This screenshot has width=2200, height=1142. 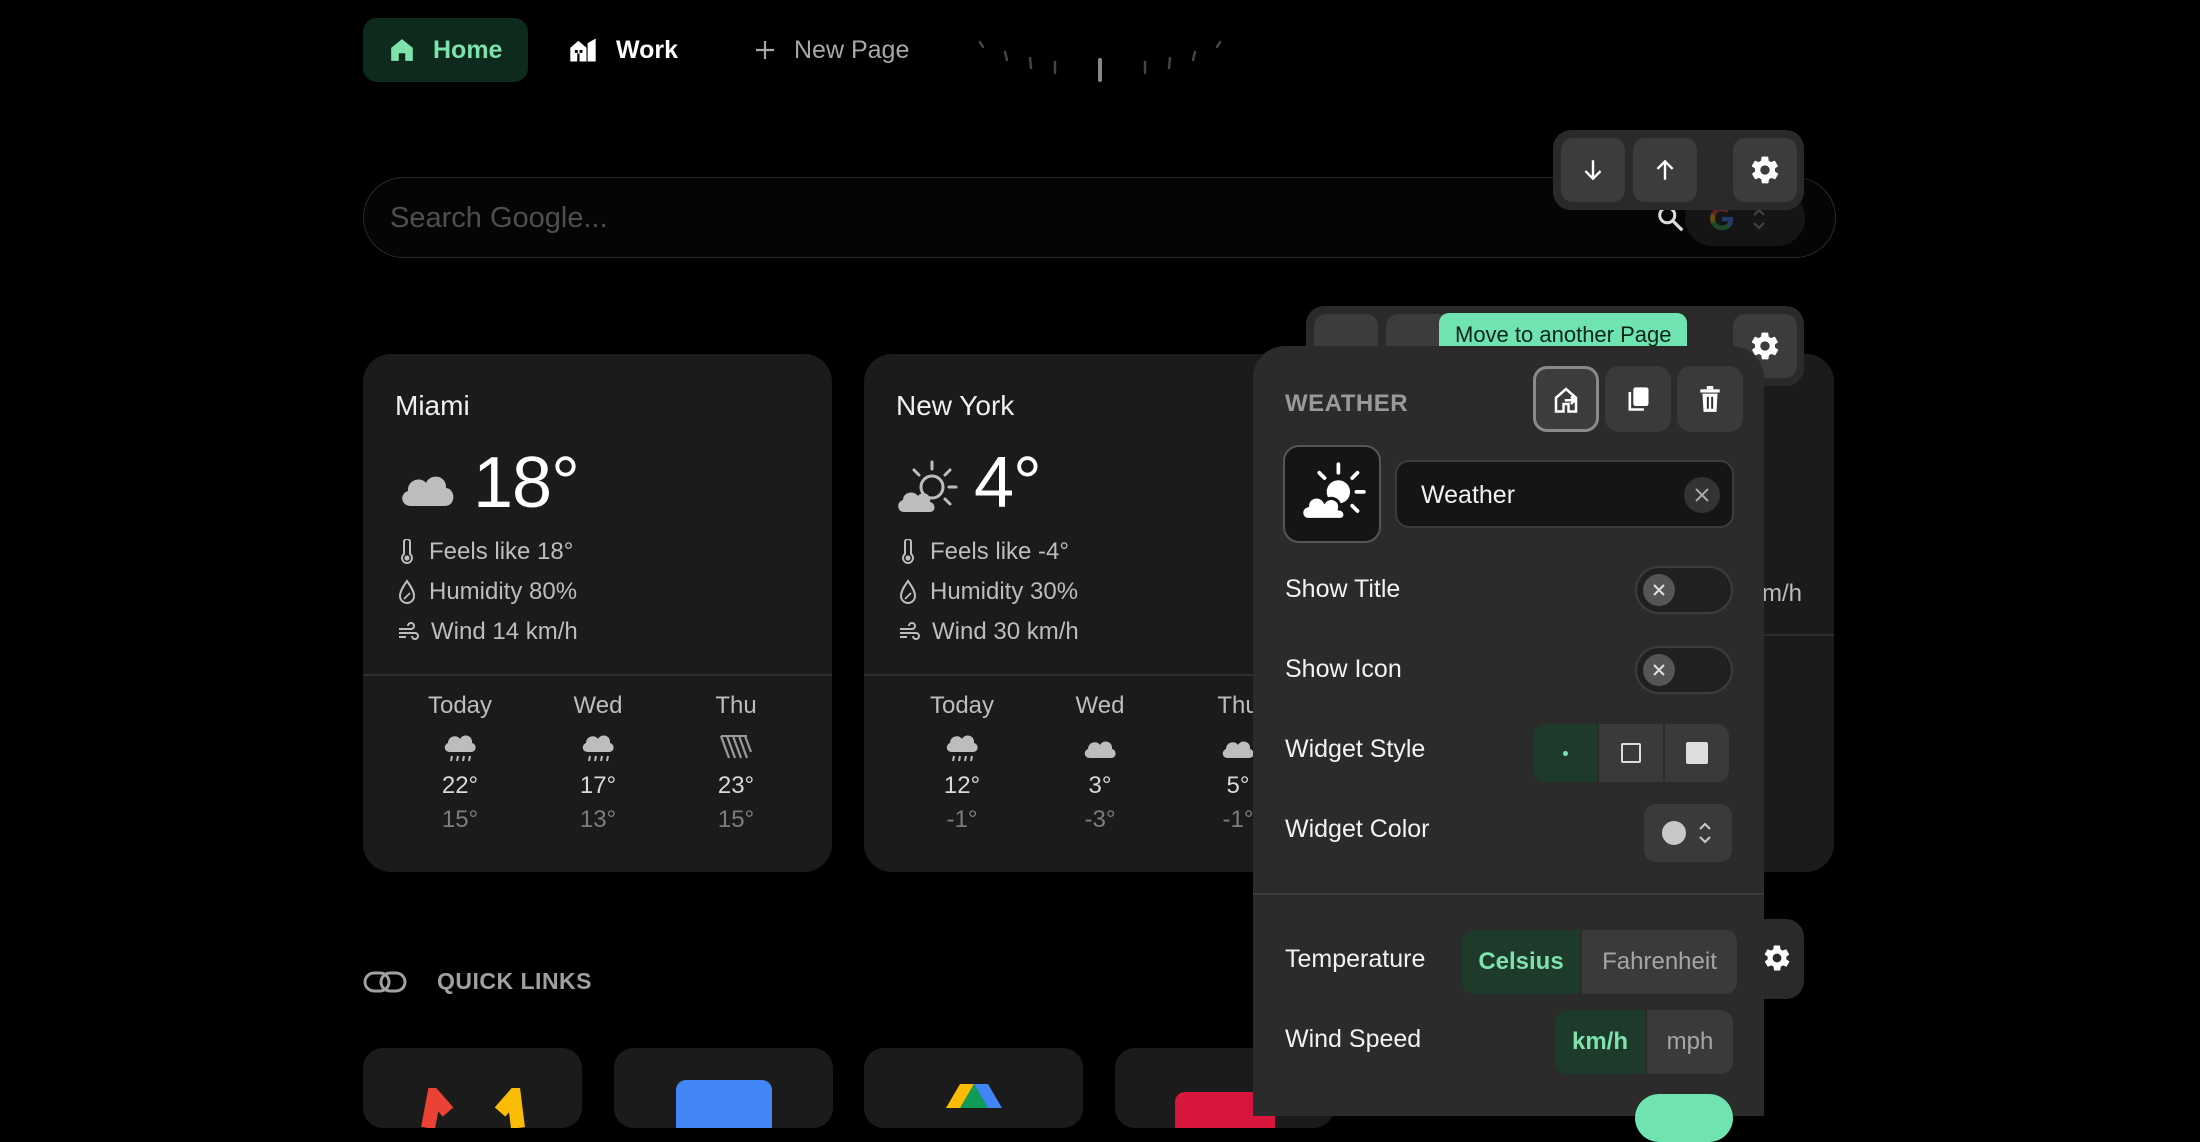 What do you see at coordinates (473, 1108) in the screenshot?
I see `gmail-icon` at bounding box center [473, 1108].